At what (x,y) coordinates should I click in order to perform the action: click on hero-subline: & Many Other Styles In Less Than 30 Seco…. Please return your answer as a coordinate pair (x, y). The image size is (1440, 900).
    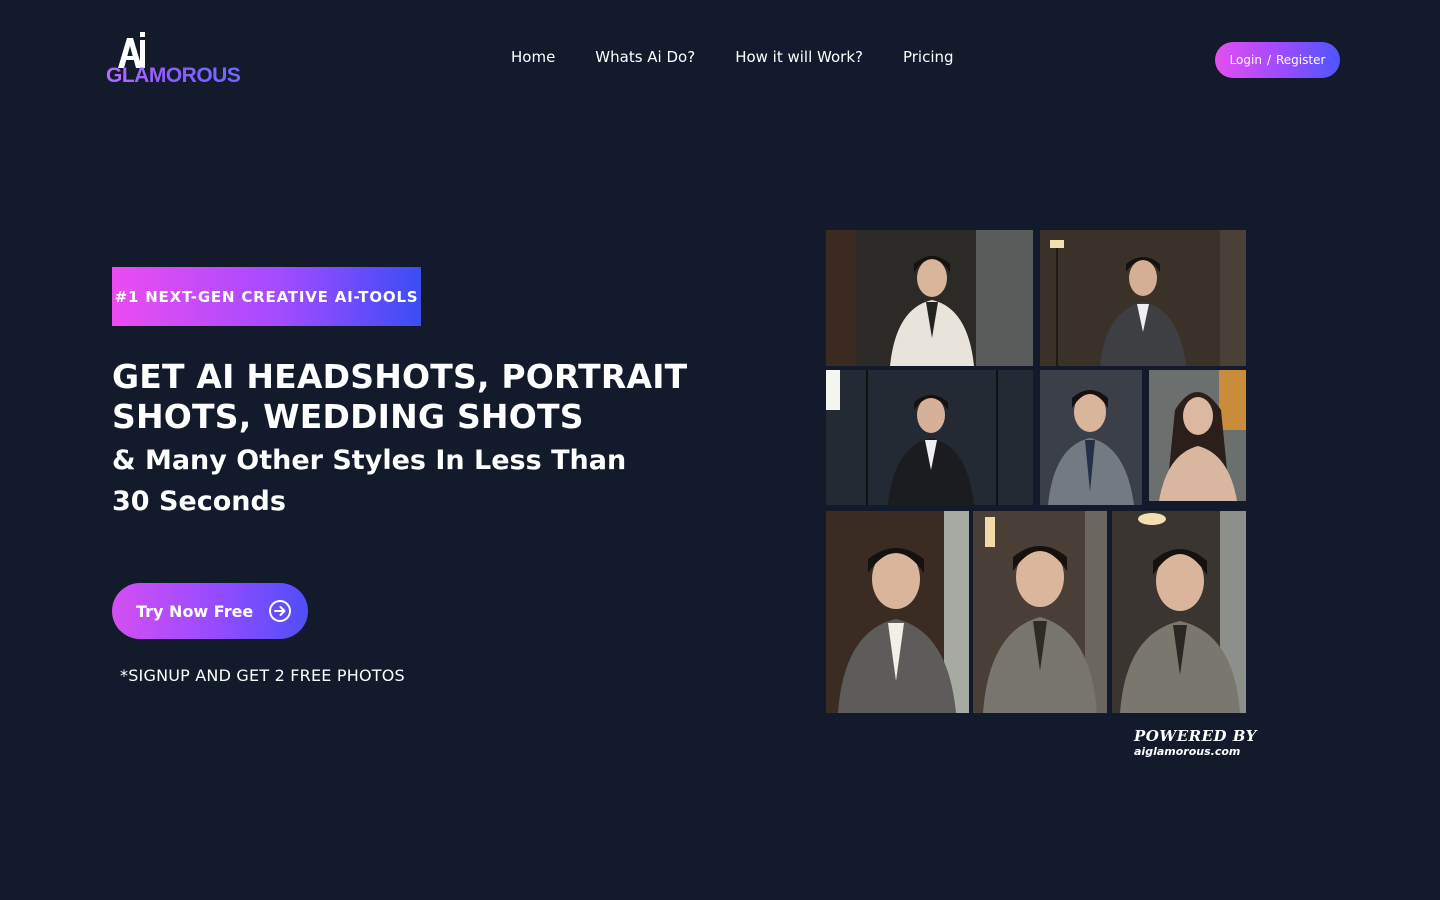
    Looking at the image, I should click on (369, 481).